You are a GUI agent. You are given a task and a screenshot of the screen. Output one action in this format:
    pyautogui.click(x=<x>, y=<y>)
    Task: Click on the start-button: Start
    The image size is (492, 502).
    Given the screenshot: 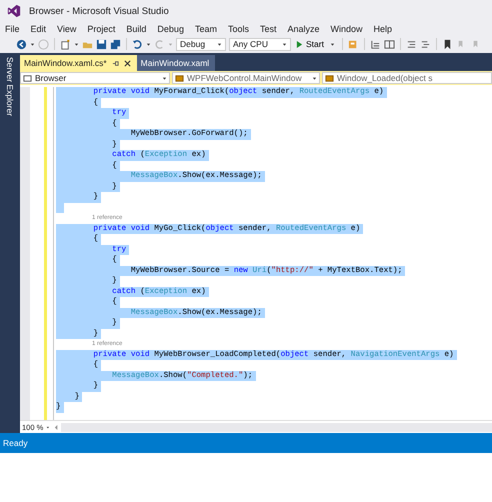 What is the action you would take?
    pyautogui.click(x=315, y=44)
    